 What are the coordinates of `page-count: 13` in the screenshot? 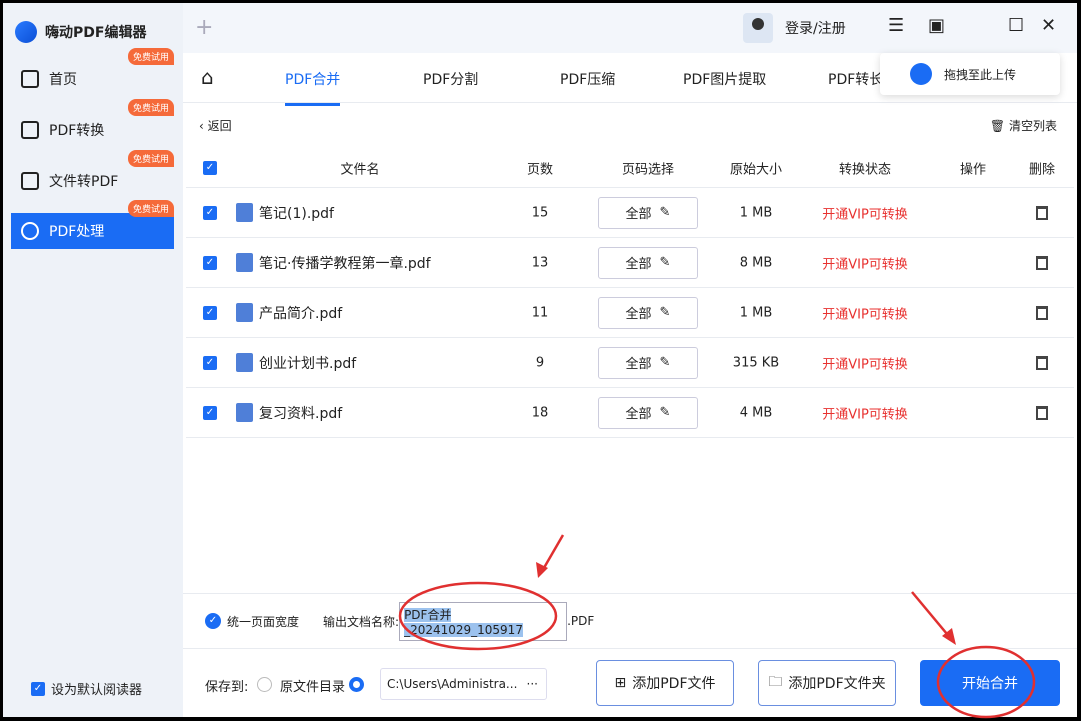 It's located at (540, 262).